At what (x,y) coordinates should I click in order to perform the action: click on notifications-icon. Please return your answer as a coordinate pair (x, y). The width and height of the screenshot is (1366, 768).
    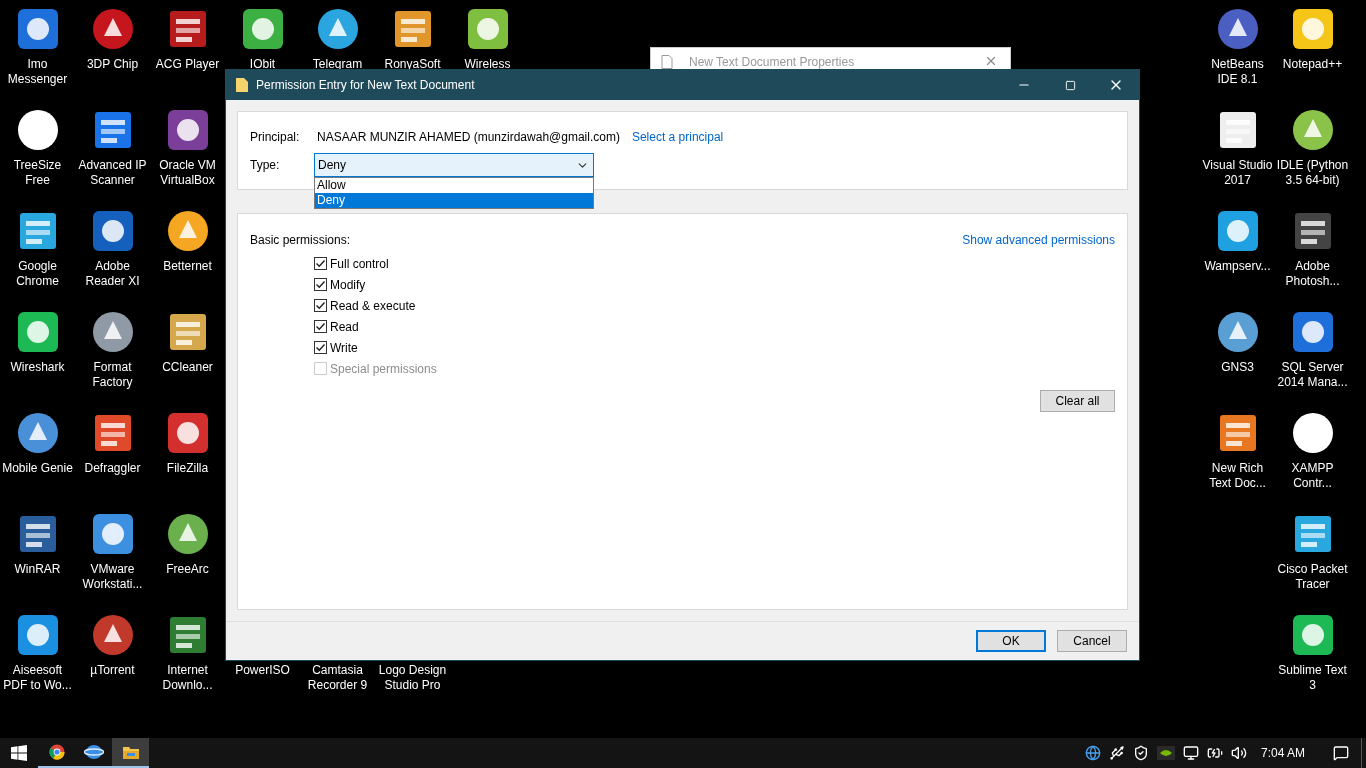
    Looking at the image, I should click on (1341, 753).